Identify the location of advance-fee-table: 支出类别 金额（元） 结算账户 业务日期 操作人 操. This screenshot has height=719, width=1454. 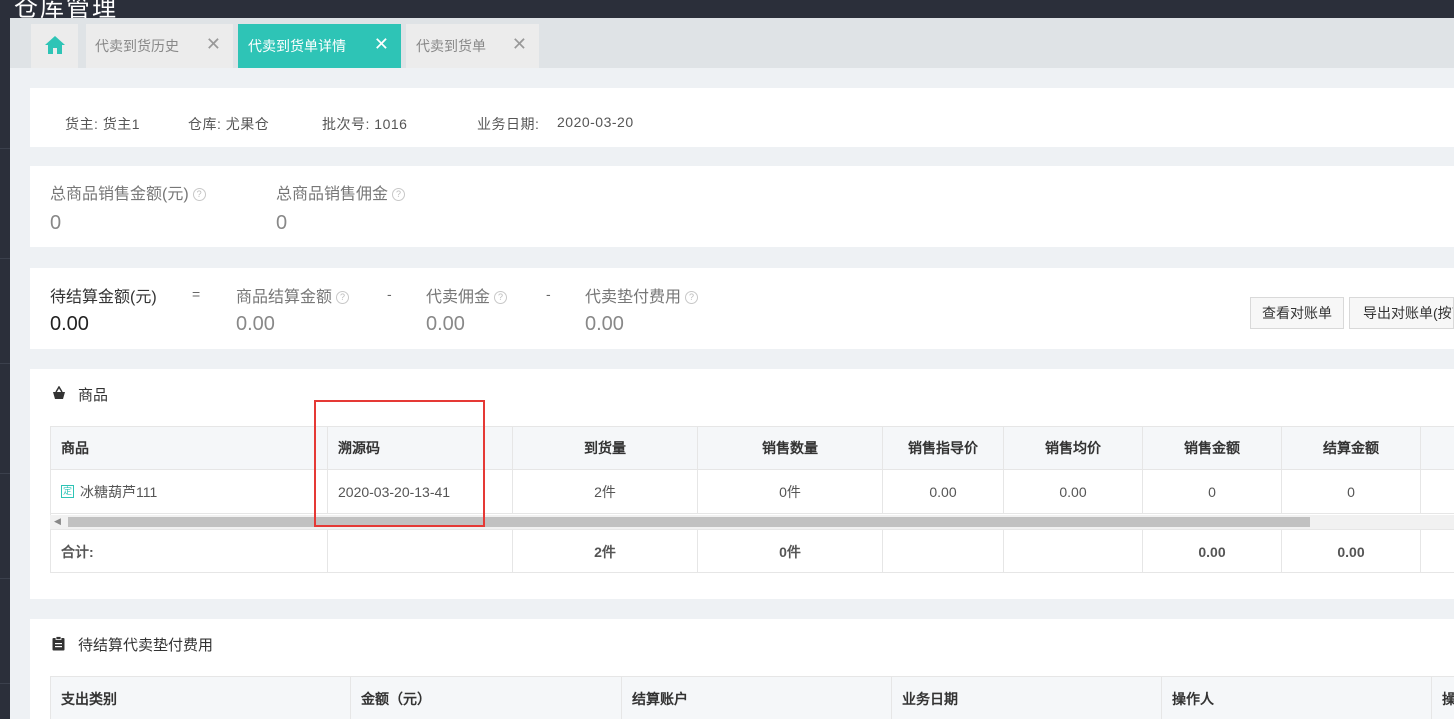
(752, 697).